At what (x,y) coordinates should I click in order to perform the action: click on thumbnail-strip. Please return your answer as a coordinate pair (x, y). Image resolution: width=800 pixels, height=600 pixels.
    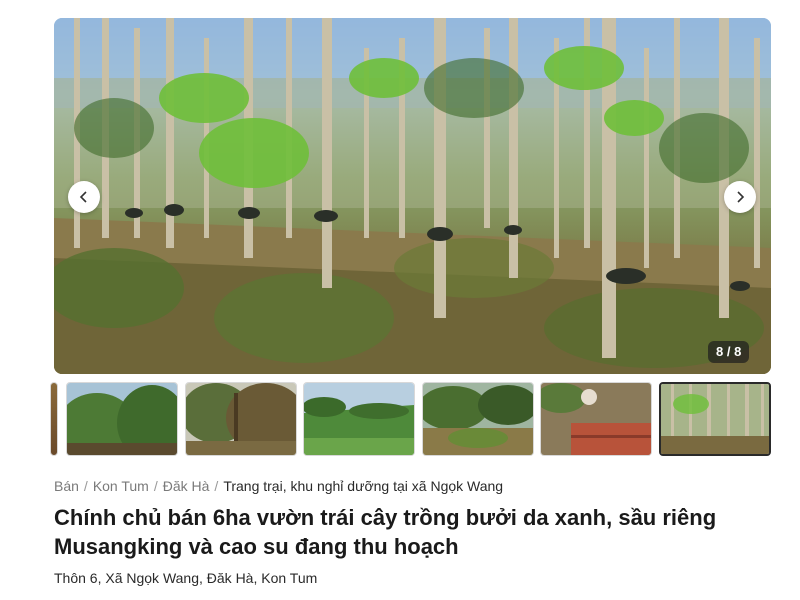
    Looking at the image, I should click on (400, 419).